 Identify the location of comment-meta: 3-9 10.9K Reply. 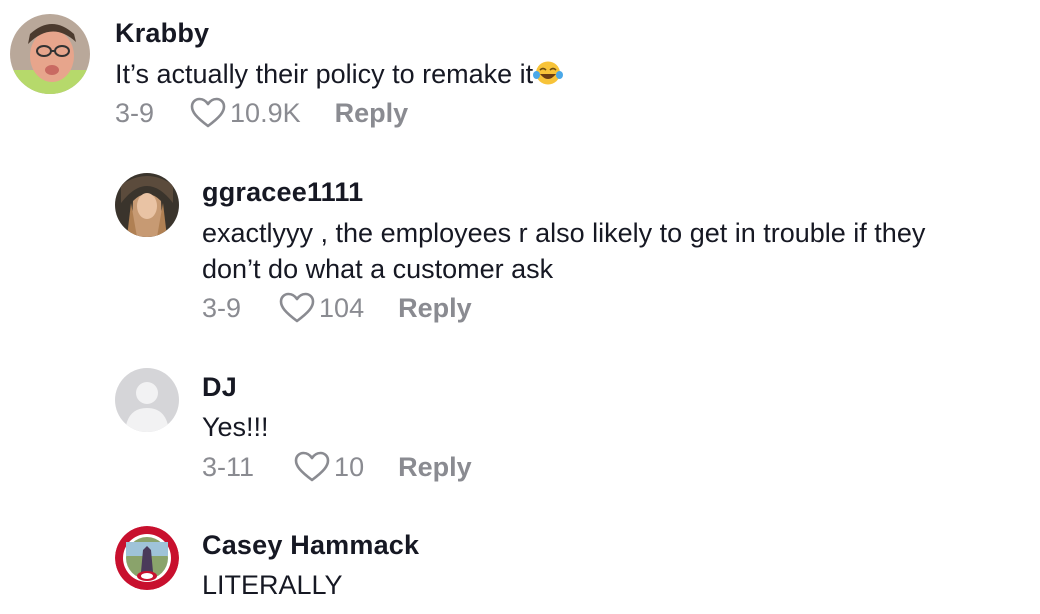
(261, 113).